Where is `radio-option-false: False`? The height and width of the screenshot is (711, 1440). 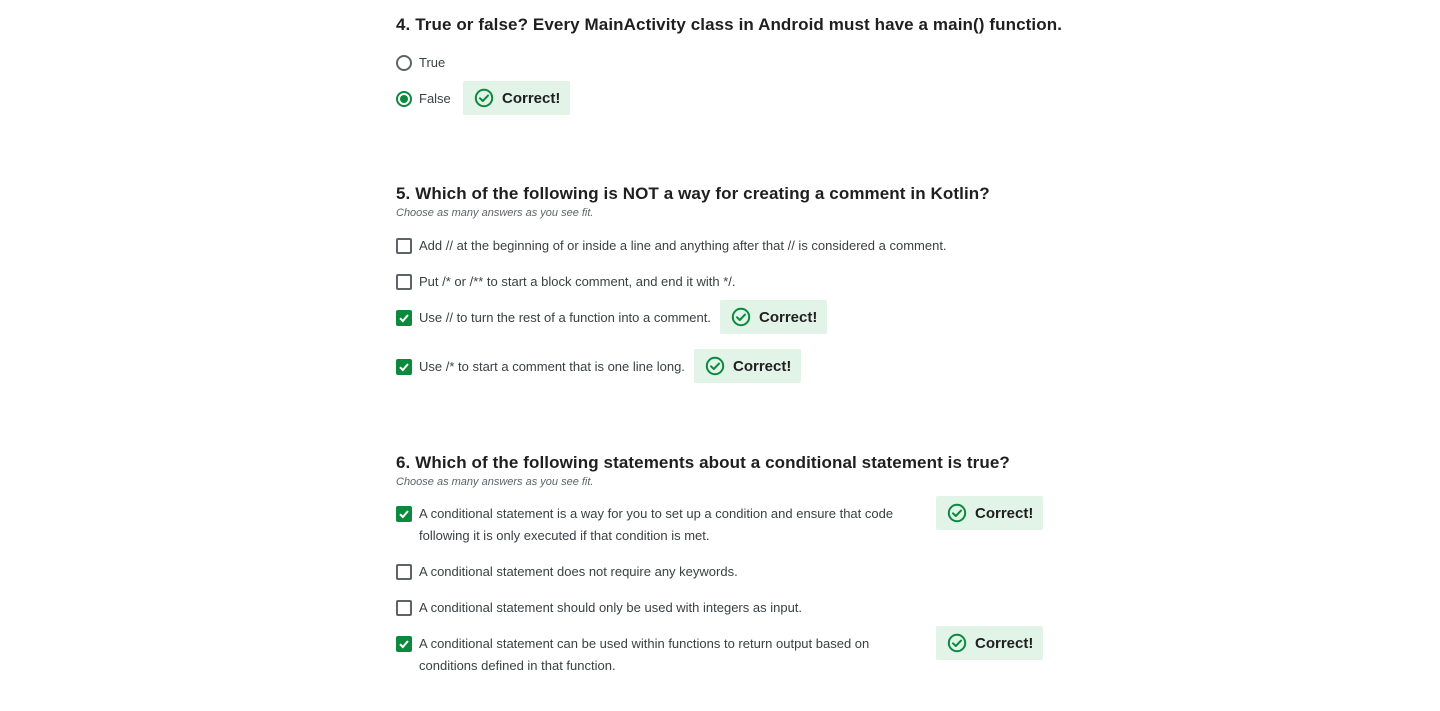 radio-option-false: False is located at coordinates (423, 100).